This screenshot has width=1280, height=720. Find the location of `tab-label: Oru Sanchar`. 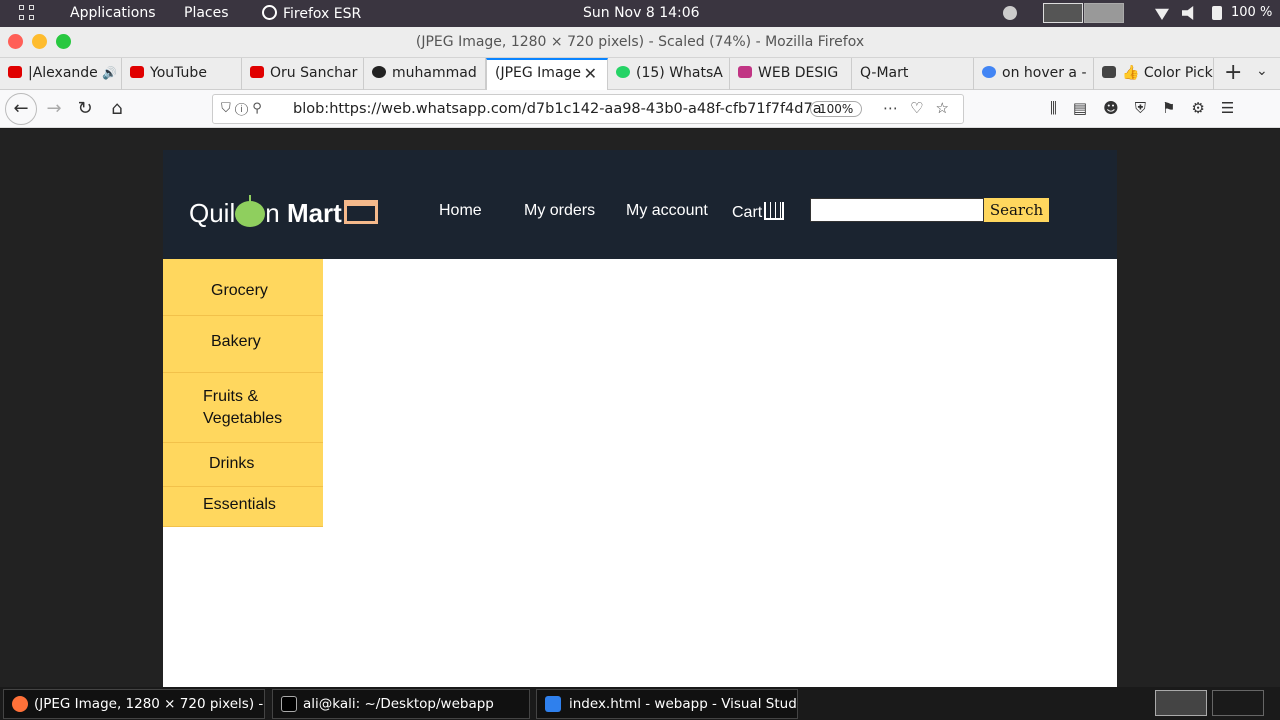

tab-label: Oru Sanchar is located at coordinates (314, 73).